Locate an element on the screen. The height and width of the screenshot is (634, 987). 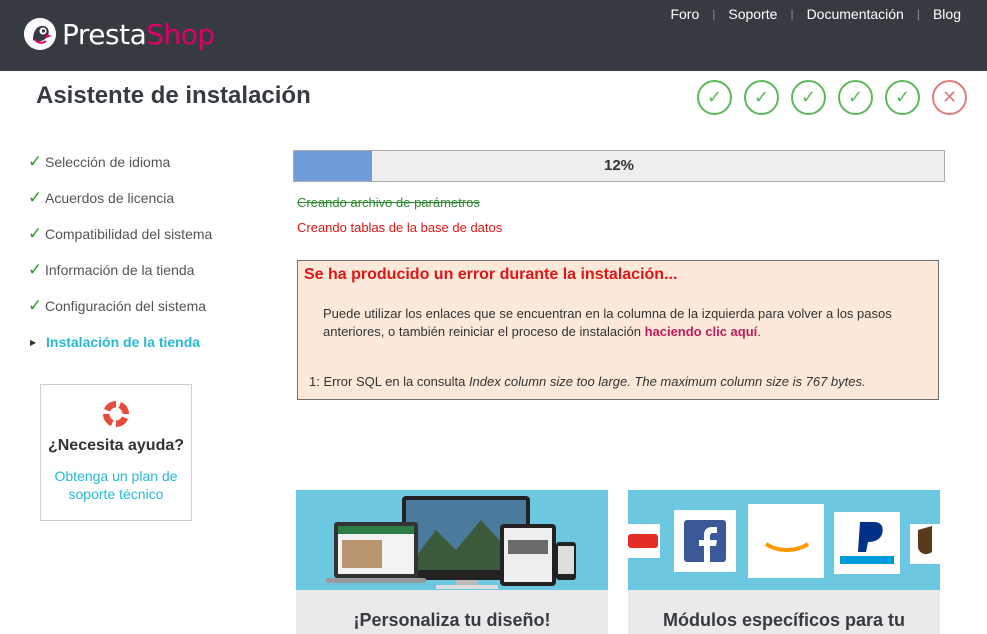
devices-illustration is located at coordinates (452, 540).